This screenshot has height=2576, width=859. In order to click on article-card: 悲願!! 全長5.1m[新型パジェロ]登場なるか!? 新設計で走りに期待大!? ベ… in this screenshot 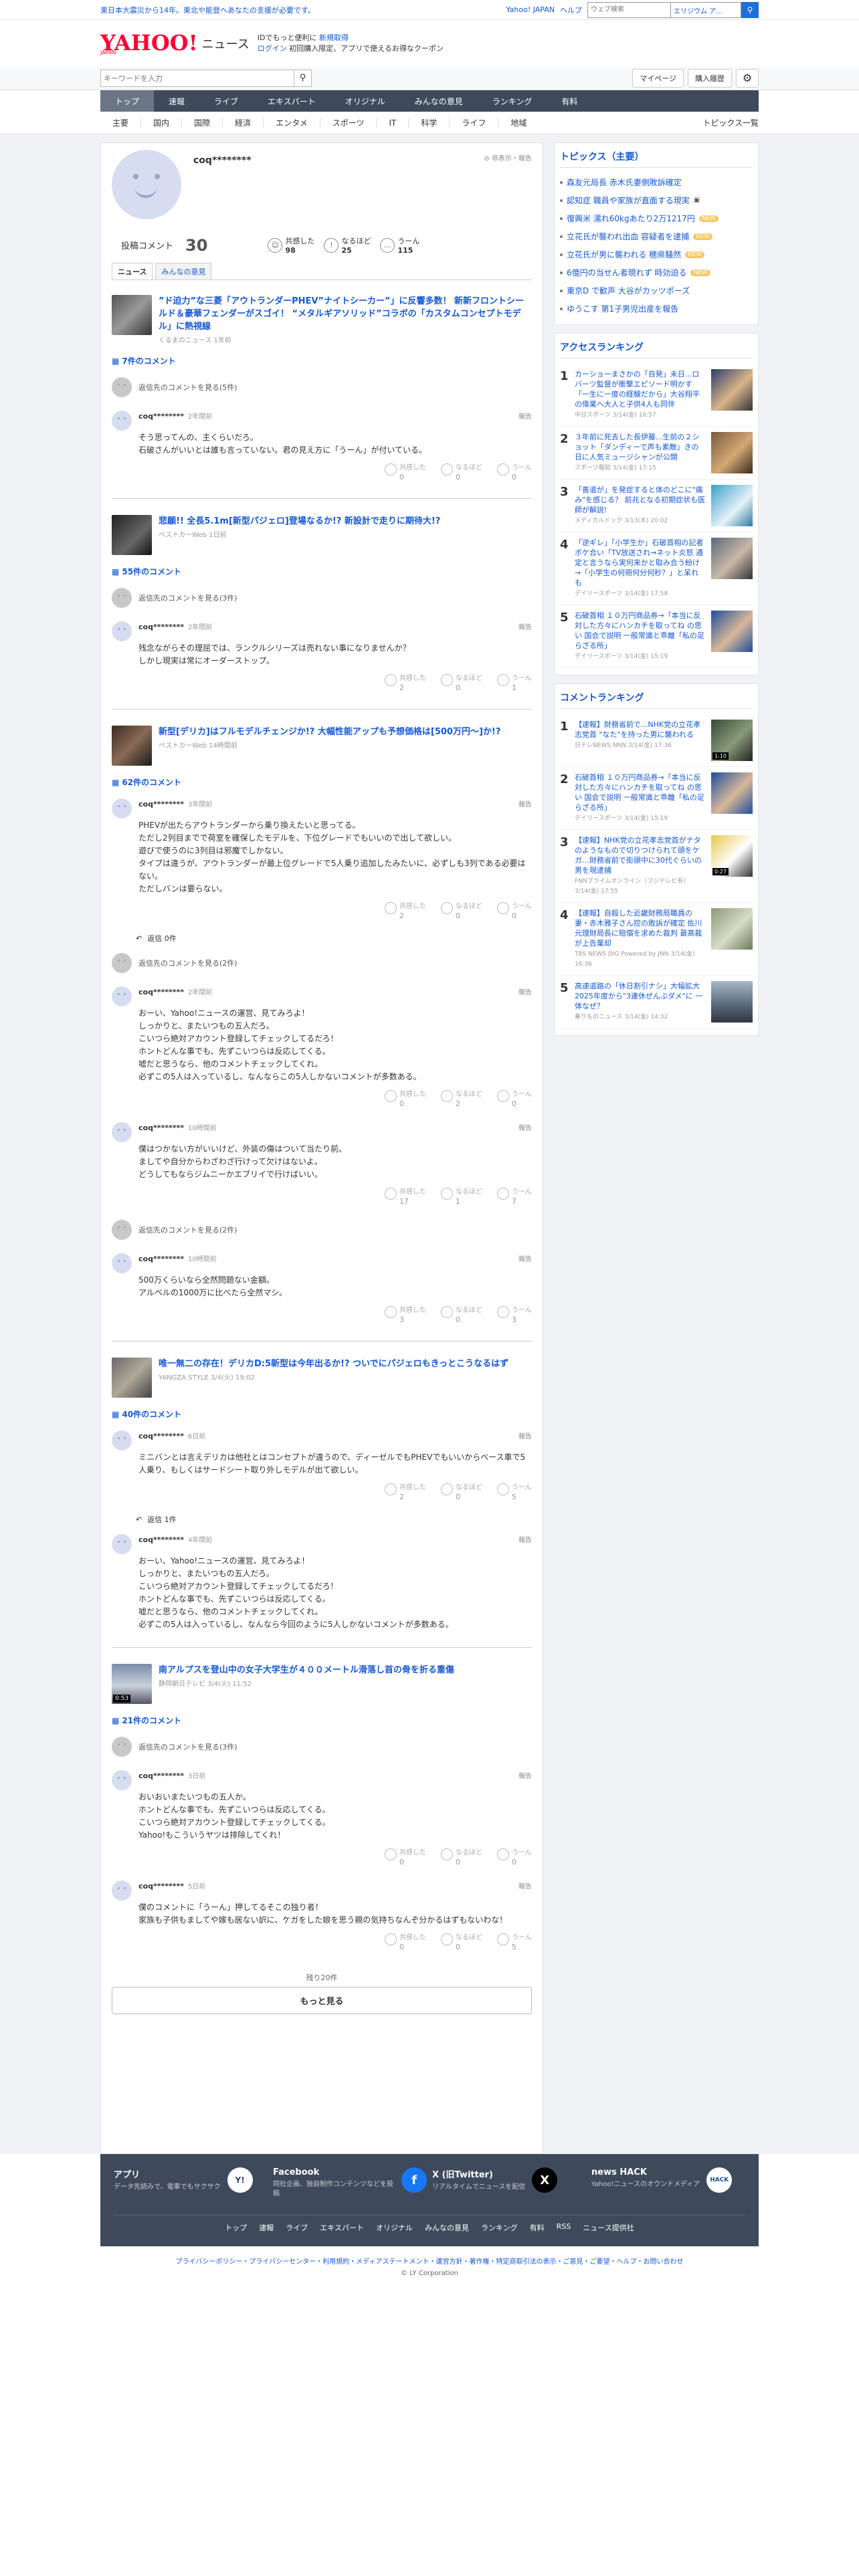, I will do `click(322, 535)`.